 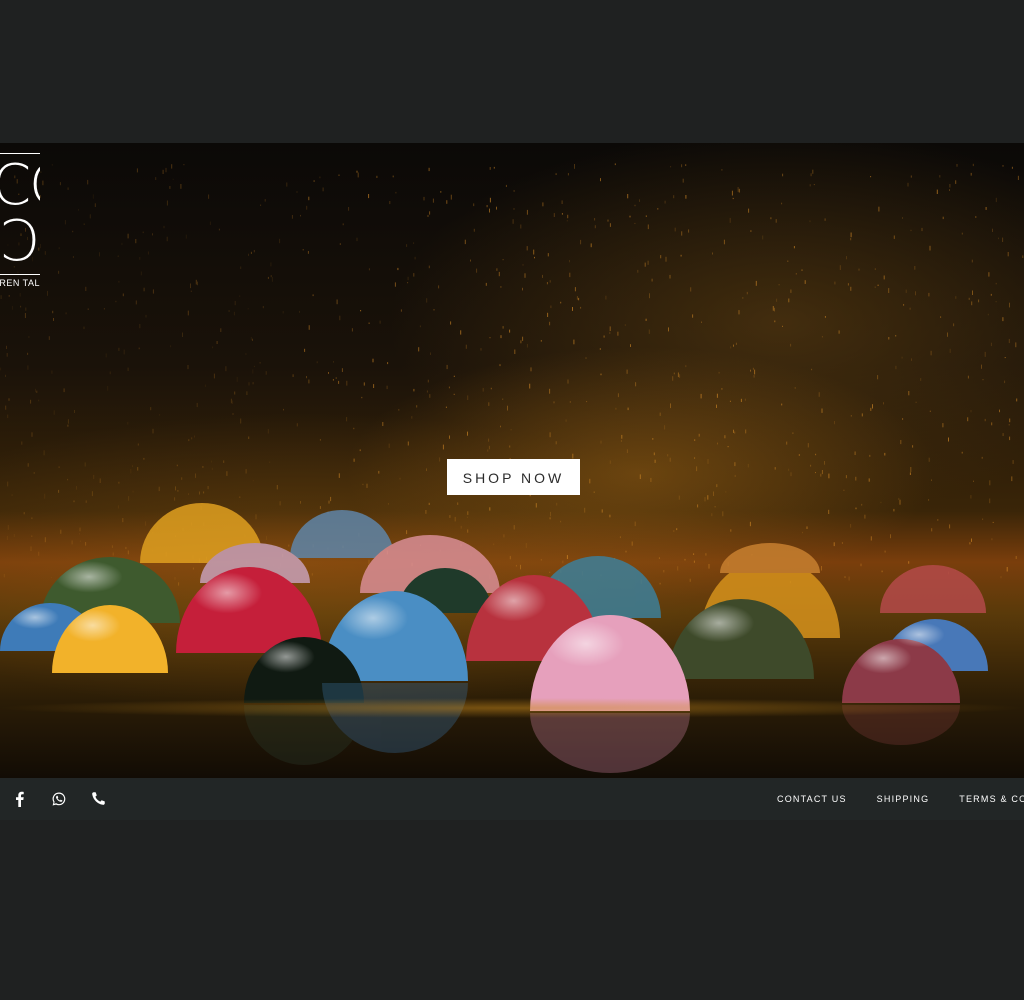 I want to click on footer-nav: CONTACT US SHIPPING TERMS & CONDITI, so click(x=900, y=799).